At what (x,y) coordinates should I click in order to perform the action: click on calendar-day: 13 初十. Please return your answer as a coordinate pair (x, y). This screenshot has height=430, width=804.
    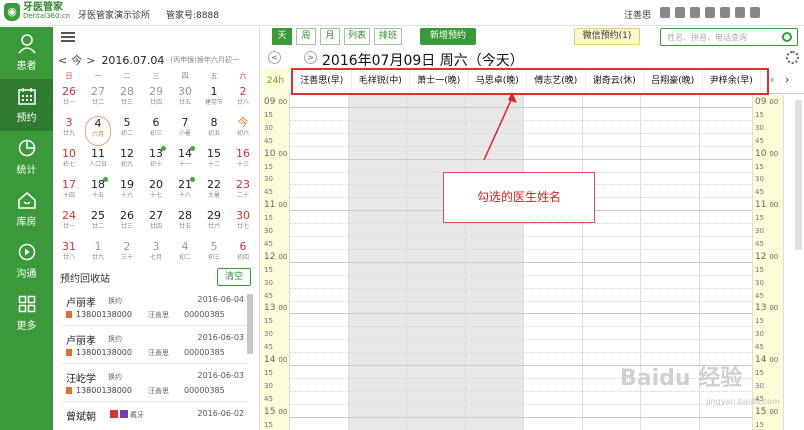
    Looking at the image, I should click on (156, 161).